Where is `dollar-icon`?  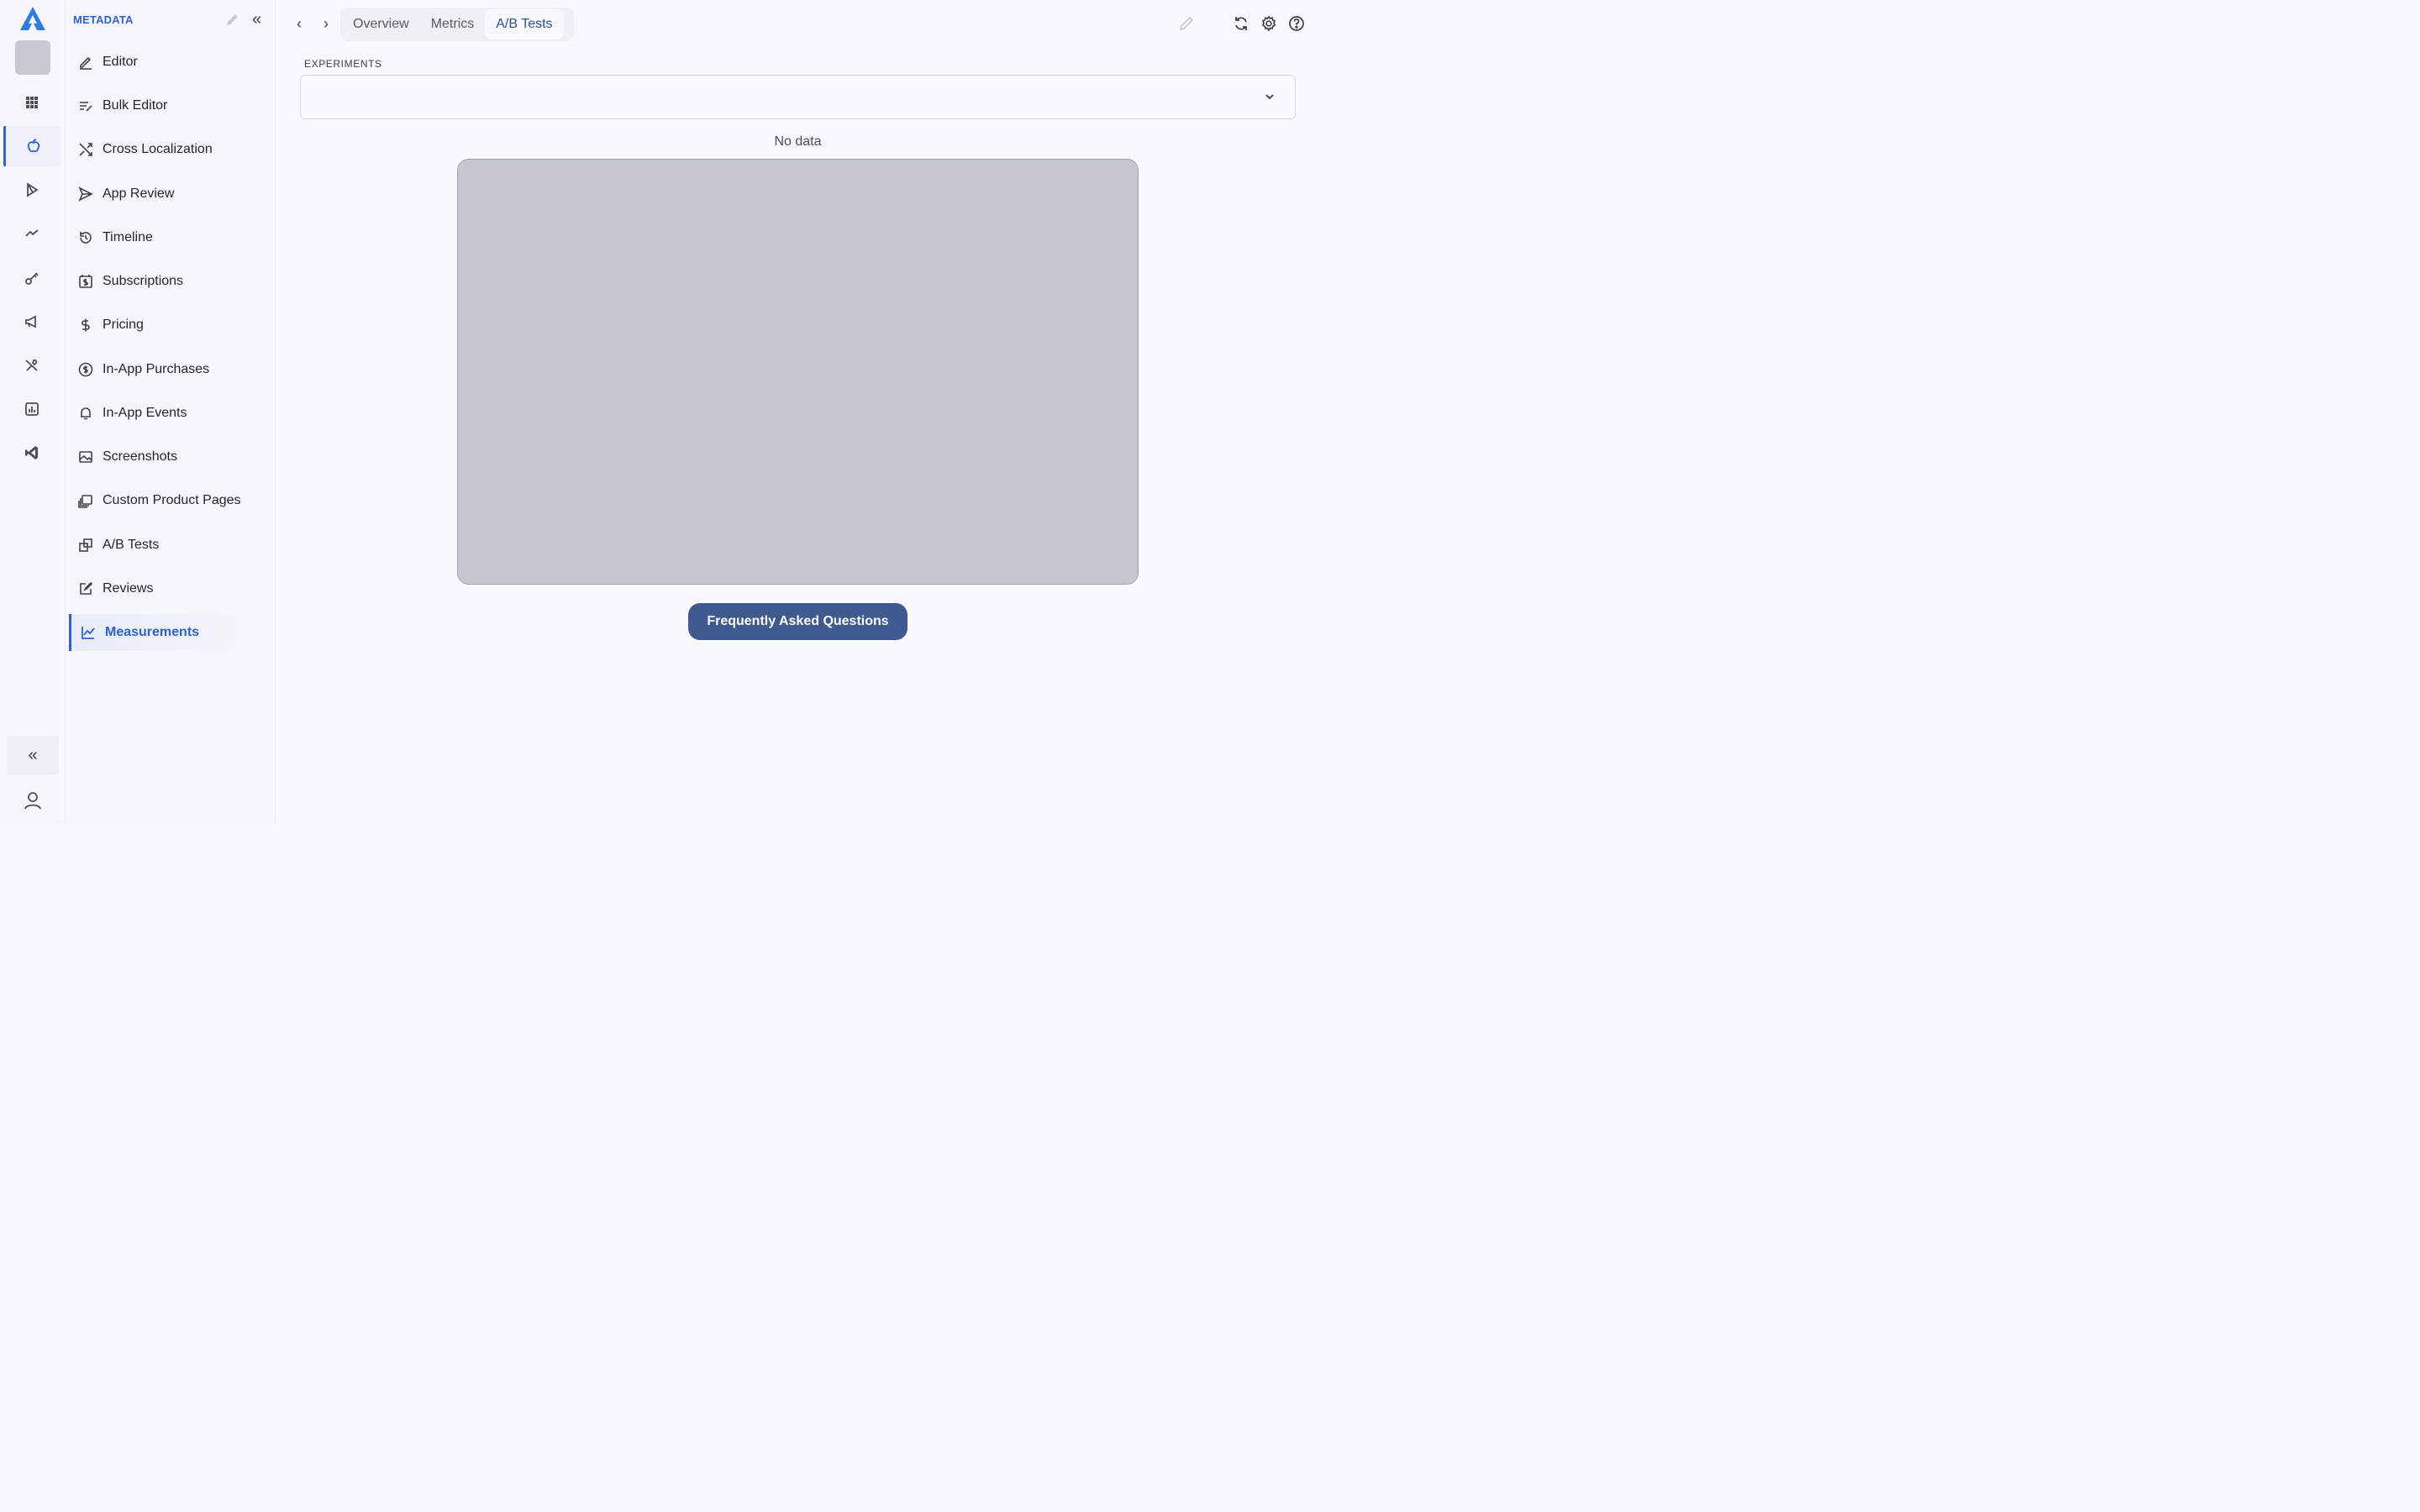
dollar-icon is located at coordinates (85, 325).